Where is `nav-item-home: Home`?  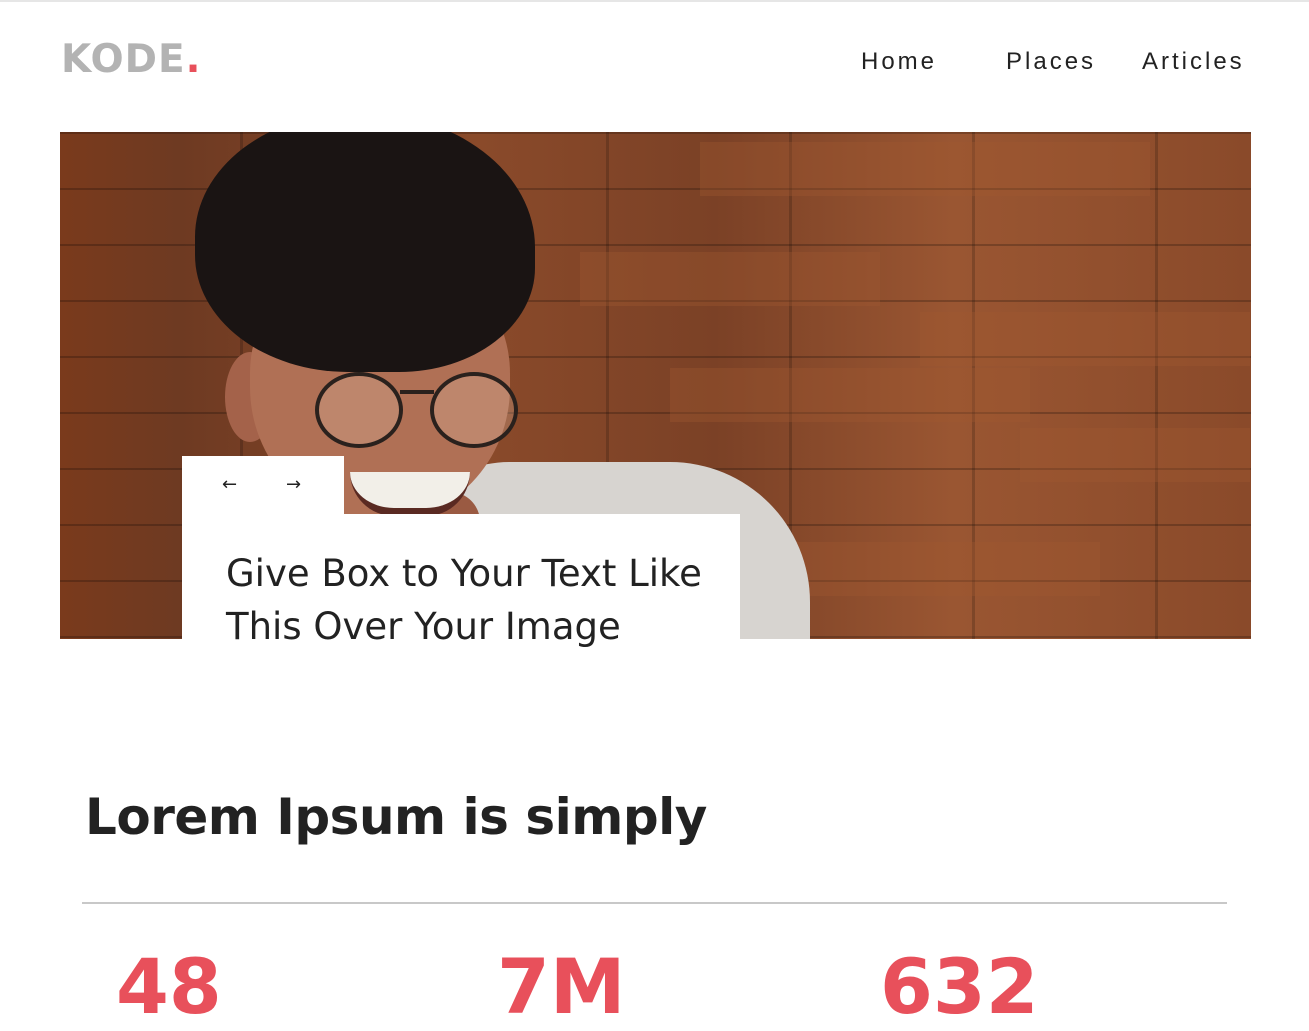 nav-item-home: Home is located at coordinates (899, 62).